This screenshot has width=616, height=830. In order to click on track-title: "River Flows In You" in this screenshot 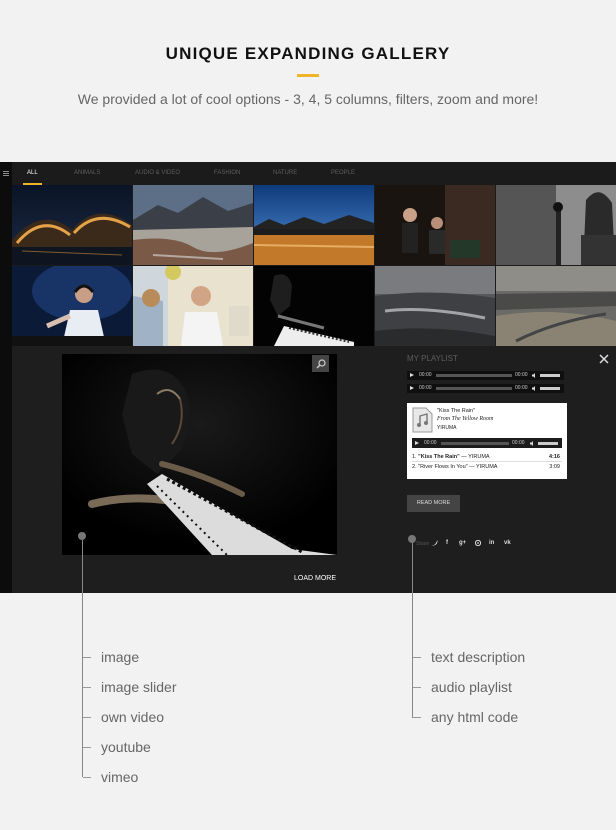, I will do `click(443, 467)`.